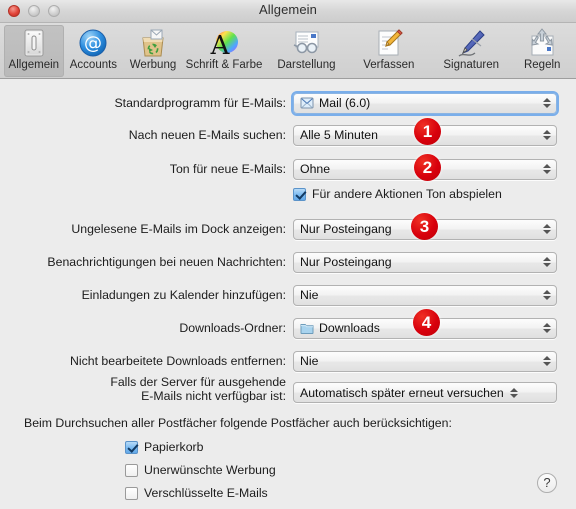  Describe the element at coordinates (389, 43) in the screenshot. I see `compose-pencil-icon` at that location.